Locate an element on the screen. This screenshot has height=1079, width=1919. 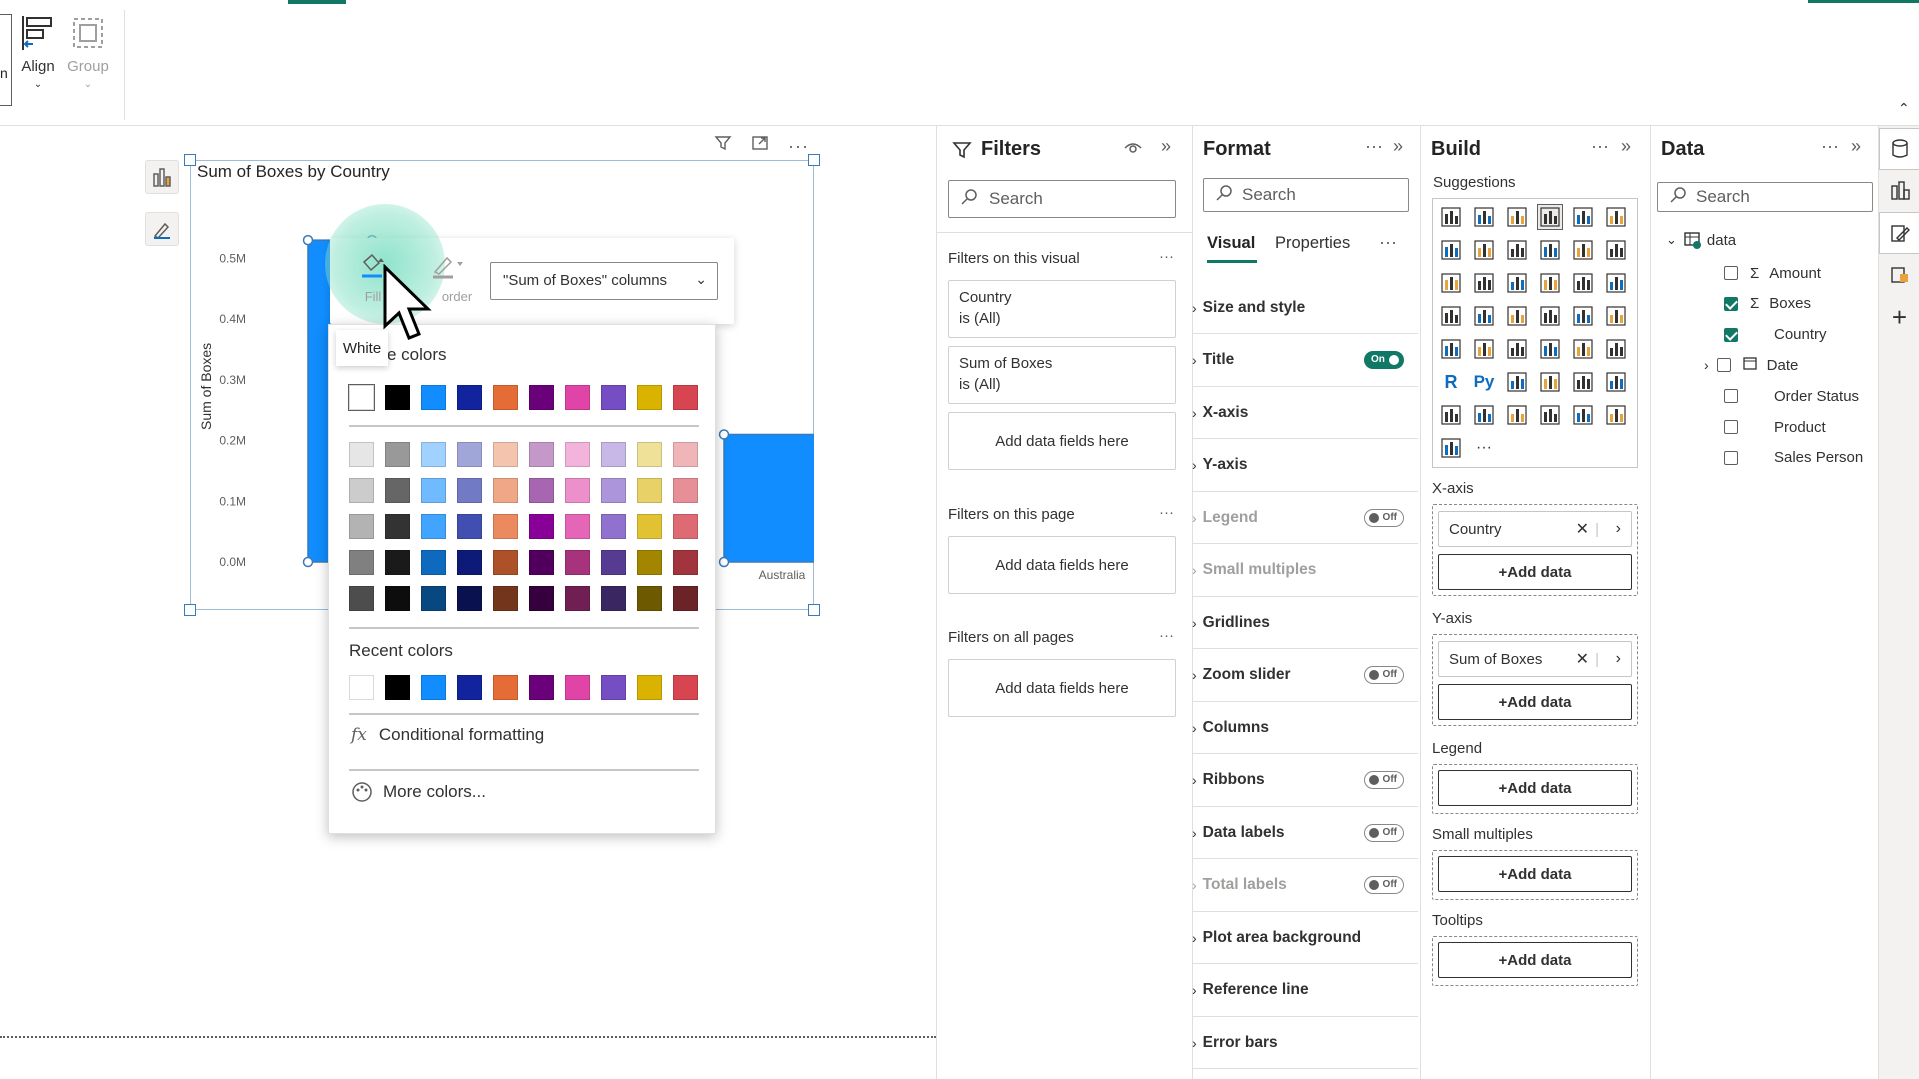
tab-properties: Properties is located at coordinates (1312, 243).